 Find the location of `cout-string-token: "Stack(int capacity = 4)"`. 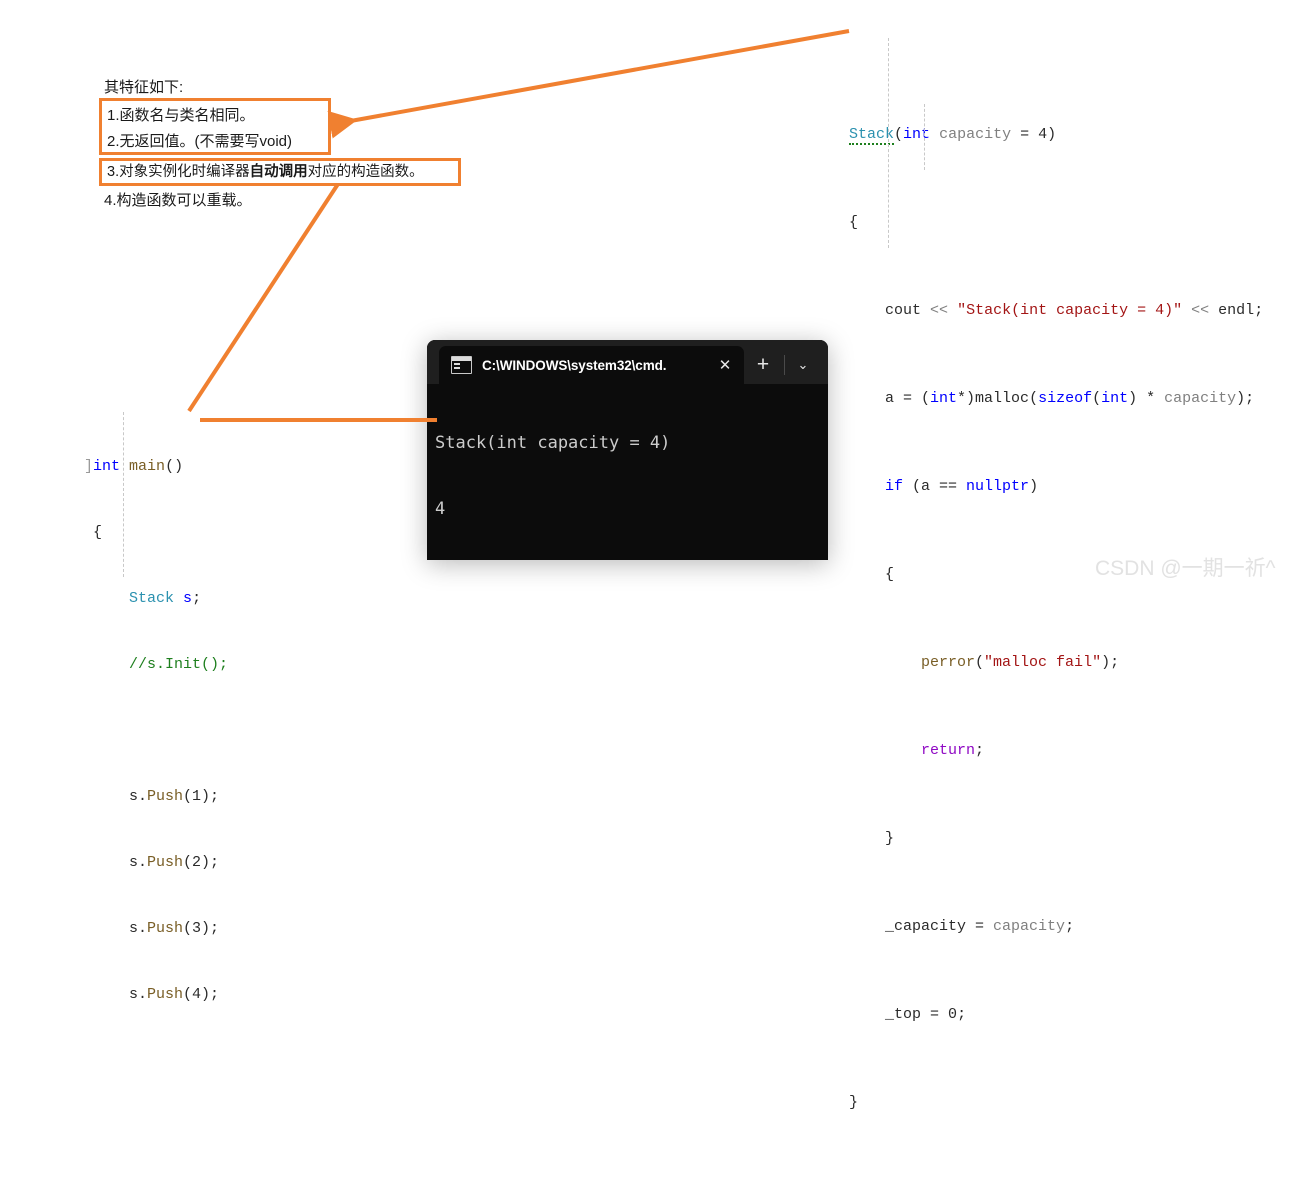

cout-string-token: "Stack(int capacity = 4)" is located at coordinates (1070, 310).